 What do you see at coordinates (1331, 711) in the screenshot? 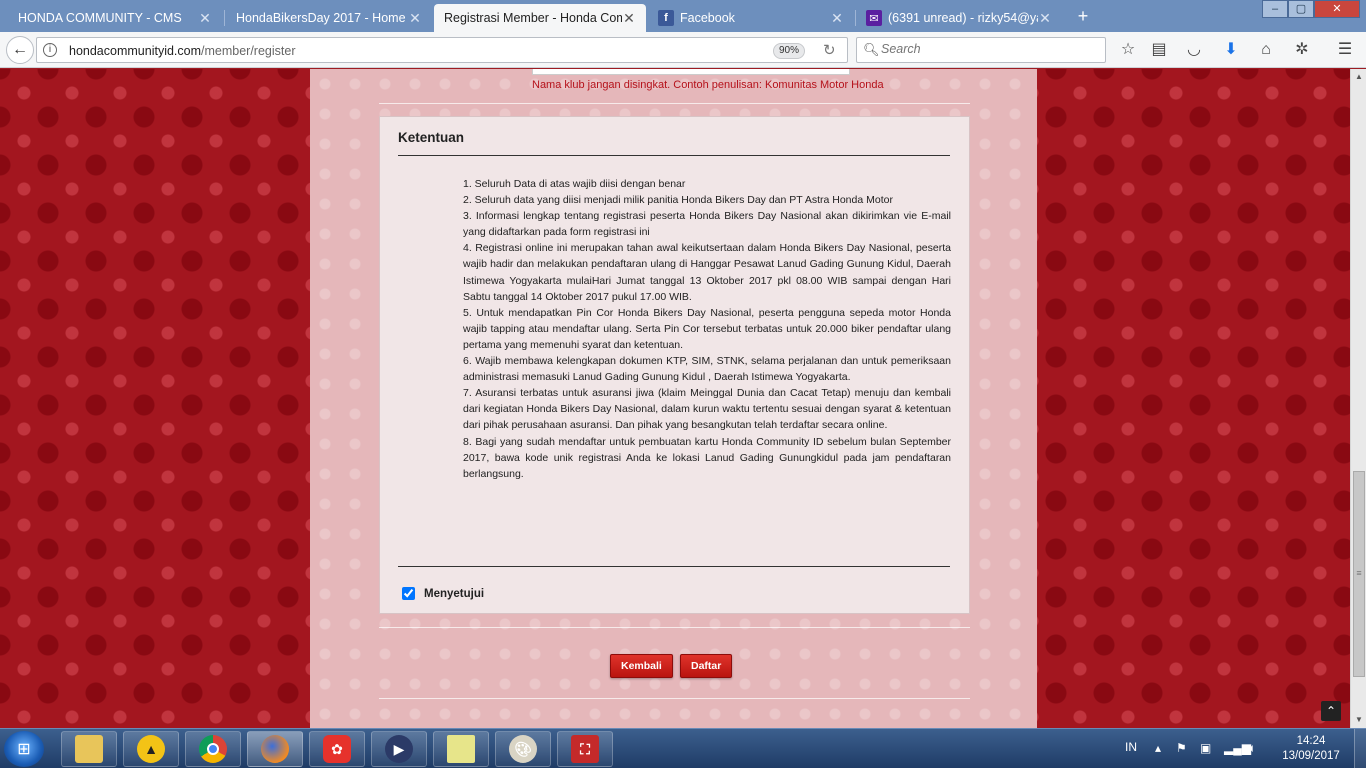
I see `back-to-top-icon: ⌃` at bounding box center [1331, 711].